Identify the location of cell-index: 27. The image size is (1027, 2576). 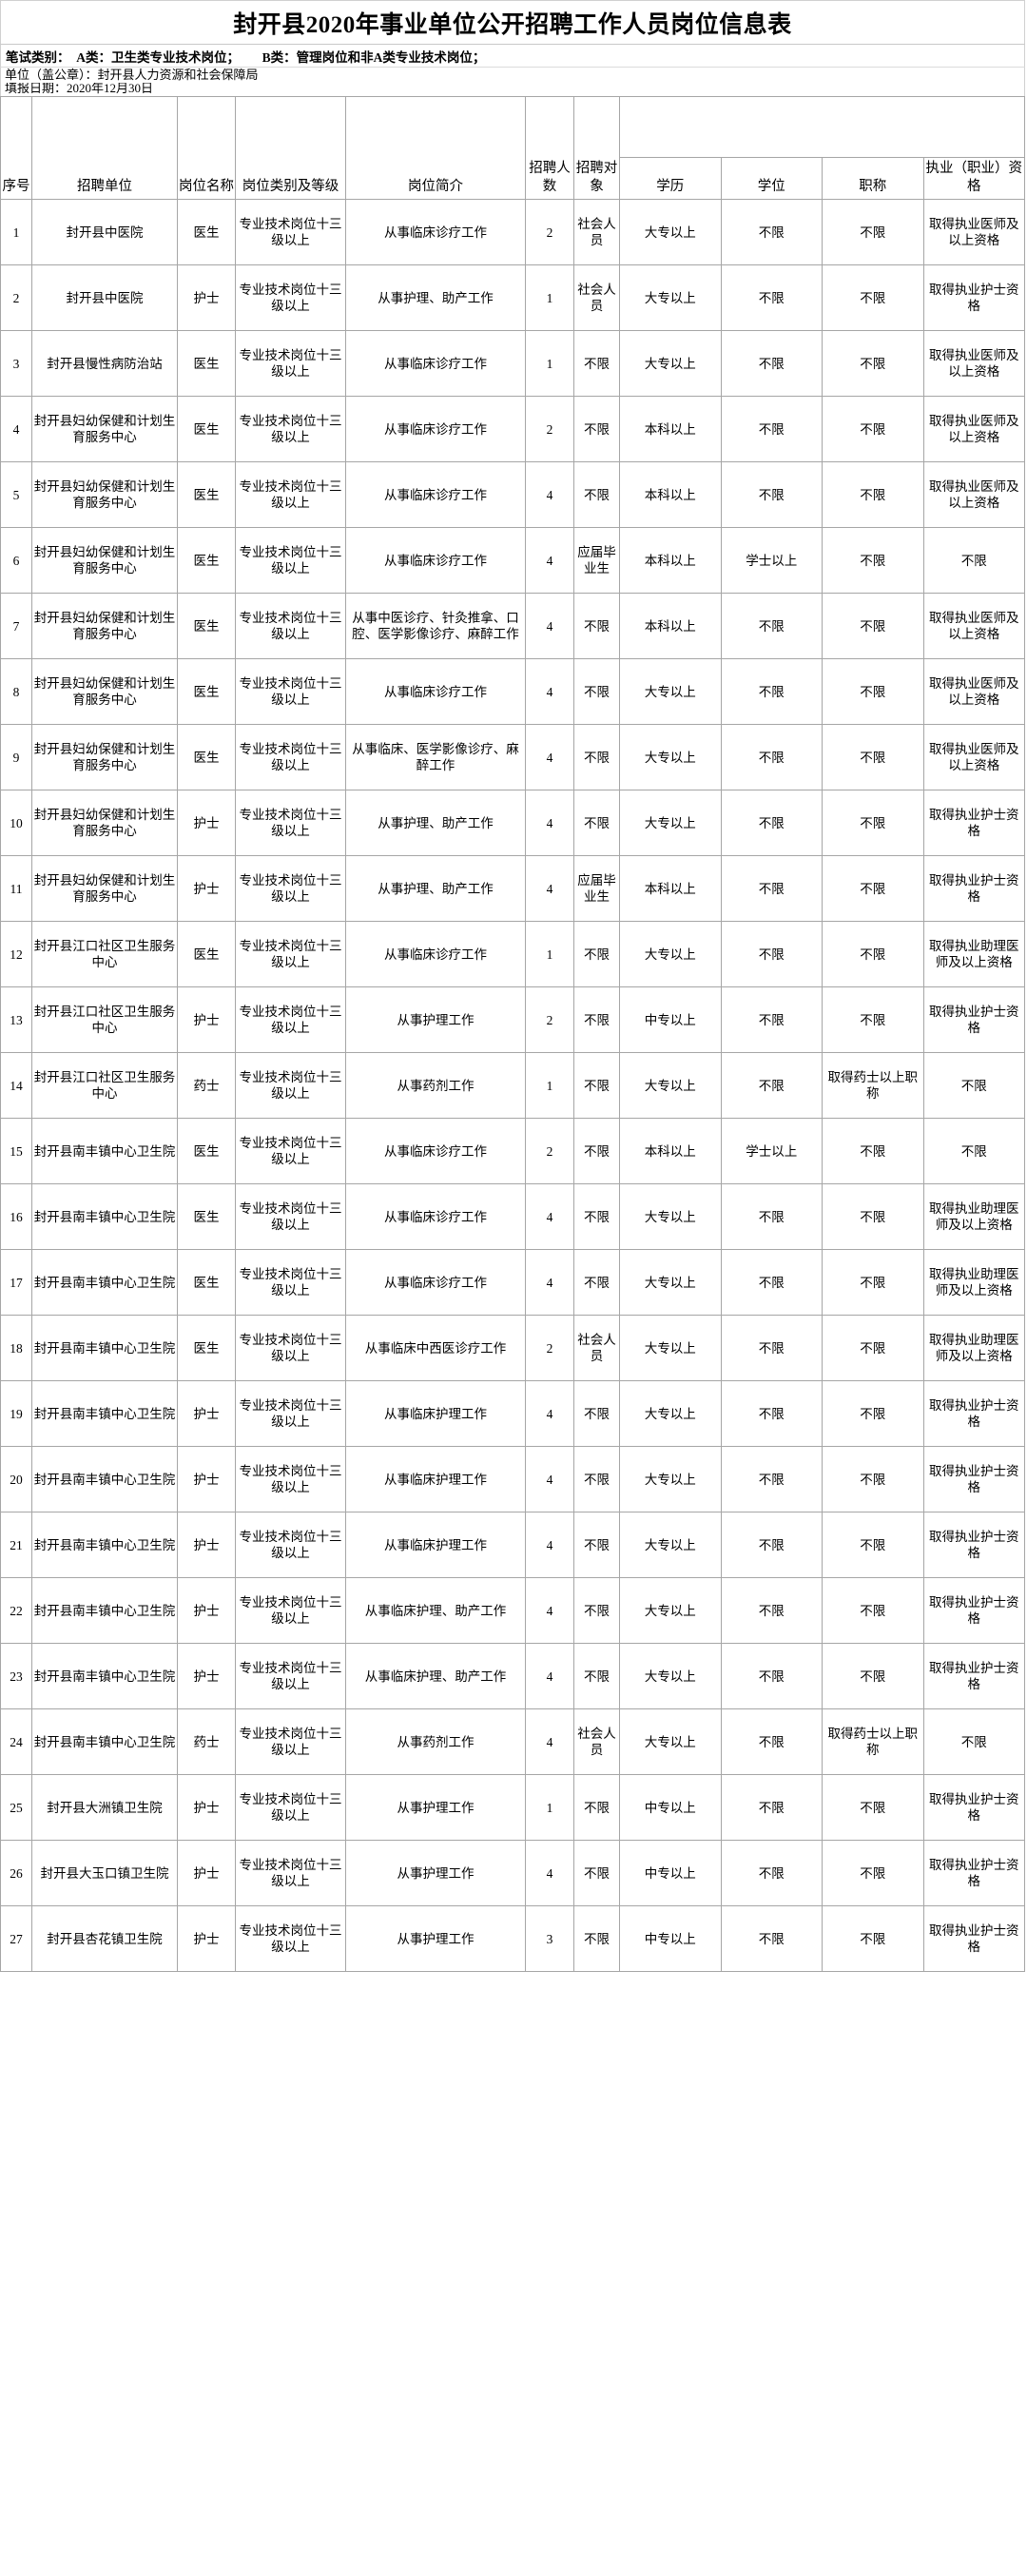
(16, 1939).